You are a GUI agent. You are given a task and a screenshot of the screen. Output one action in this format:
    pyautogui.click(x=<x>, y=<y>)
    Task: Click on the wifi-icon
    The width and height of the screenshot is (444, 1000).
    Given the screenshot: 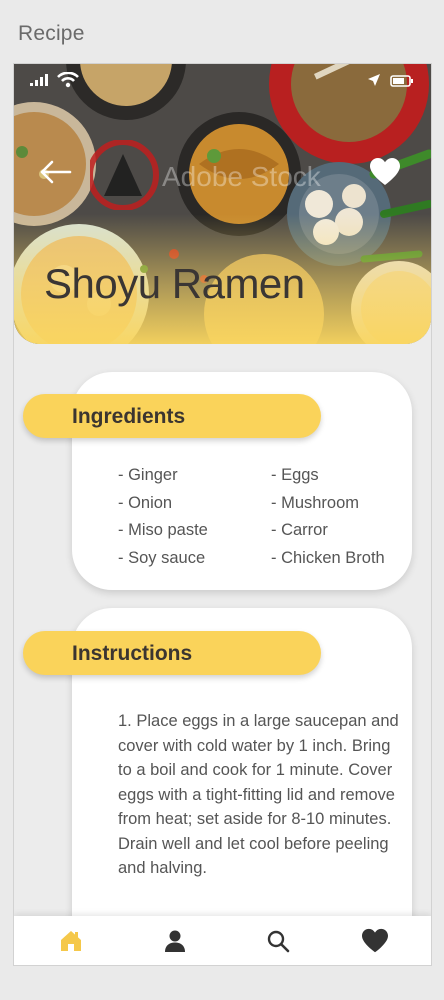 What is the action you would take?
    pyautogui.click(x=68, y=80)
    